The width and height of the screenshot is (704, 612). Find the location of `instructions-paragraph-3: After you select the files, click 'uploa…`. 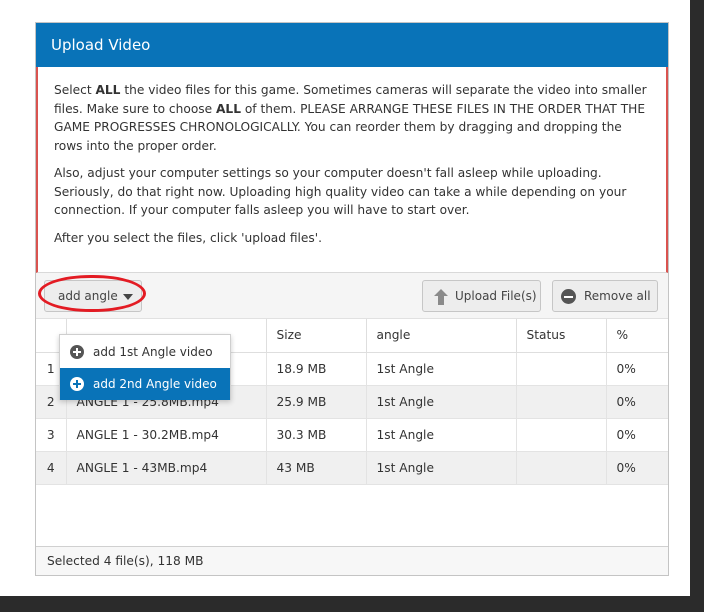

instructions-paragraph-3: After you select the files, click 'uploa… is located at coordinates (188, 237).